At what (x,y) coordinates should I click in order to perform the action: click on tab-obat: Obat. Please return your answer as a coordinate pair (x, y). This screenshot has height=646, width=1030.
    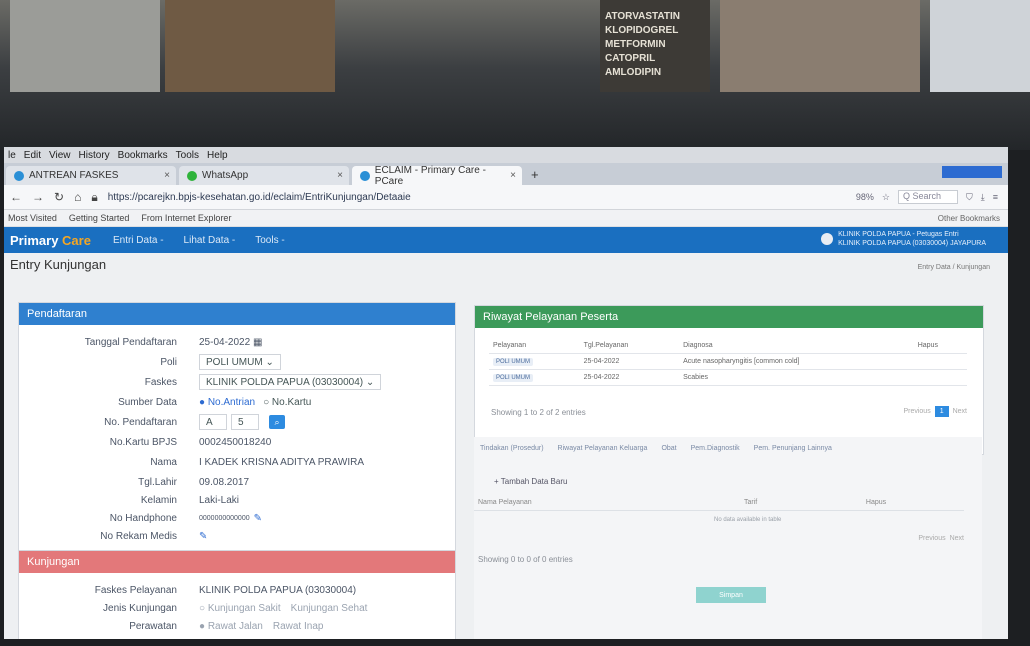
    Looking at the image, I should click on (668, 448).